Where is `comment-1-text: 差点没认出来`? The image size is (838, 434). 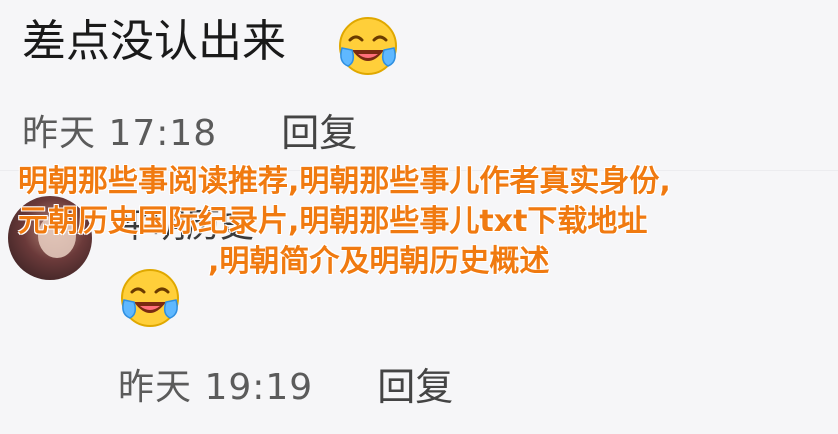
comment-1-text: 差点没认出来 is located at coordinates (154, 41).